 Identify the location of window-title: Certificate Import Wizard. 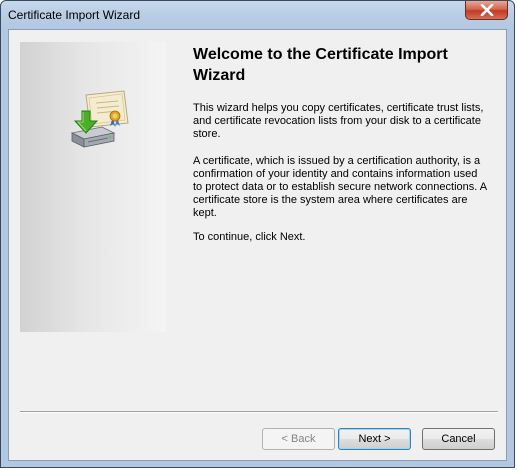
(74, 15).